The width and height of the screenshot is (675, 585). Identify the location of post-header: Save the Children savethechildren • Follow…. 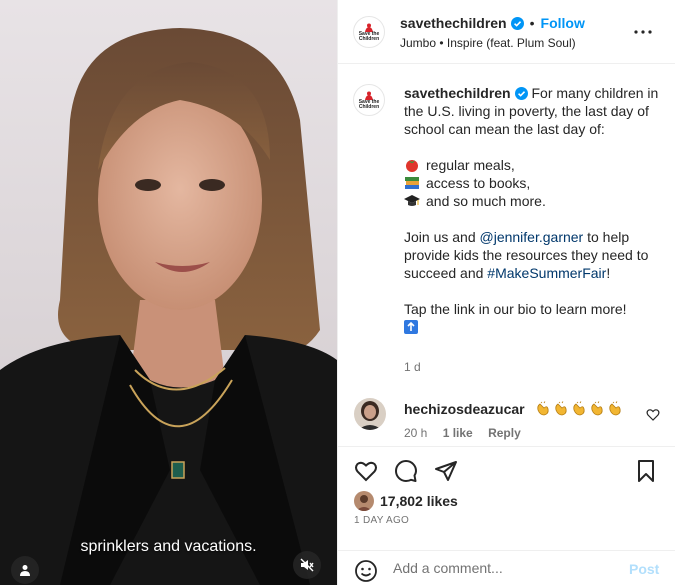
(506, 32).